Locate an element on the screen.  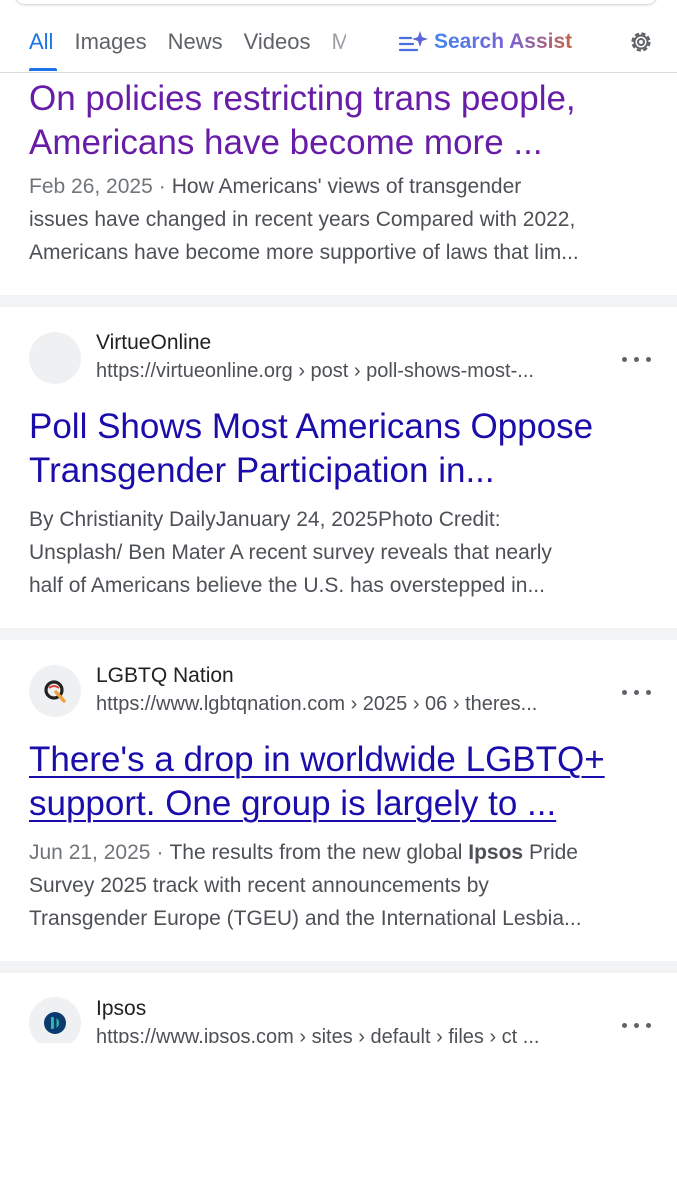
sparkle-list-icon is located at coordinates (413, 41).